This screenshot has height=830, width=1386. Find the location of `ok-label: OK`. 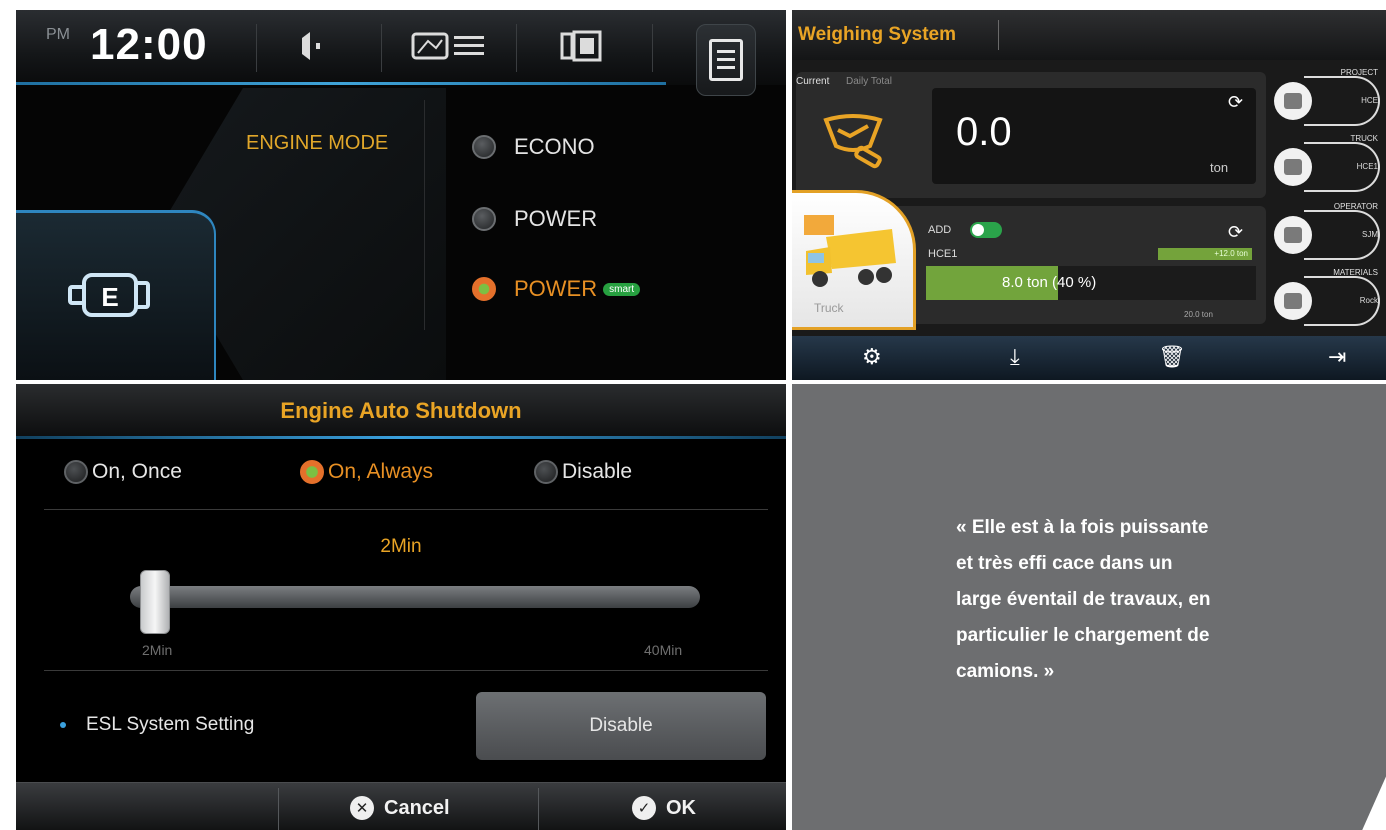

ok-label: OK is located at coordinates (681, 807).